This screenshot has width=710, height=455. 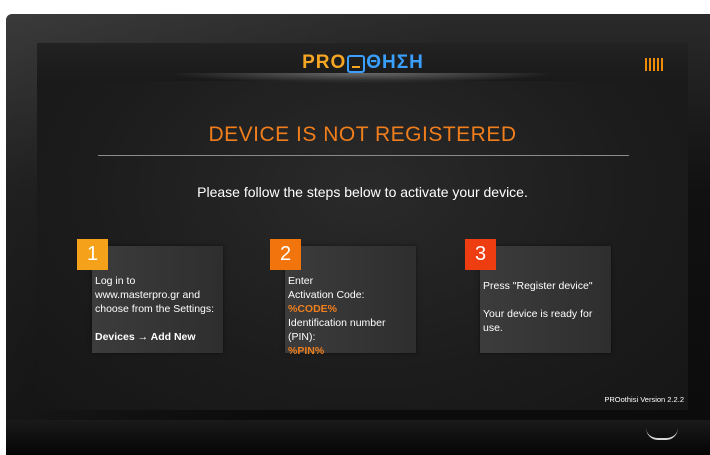 What do you see at coordinates (395, 62) in the screenshot?
I see `brand-part2: ΘΗΣΗ` at bounding box center [395, 62].